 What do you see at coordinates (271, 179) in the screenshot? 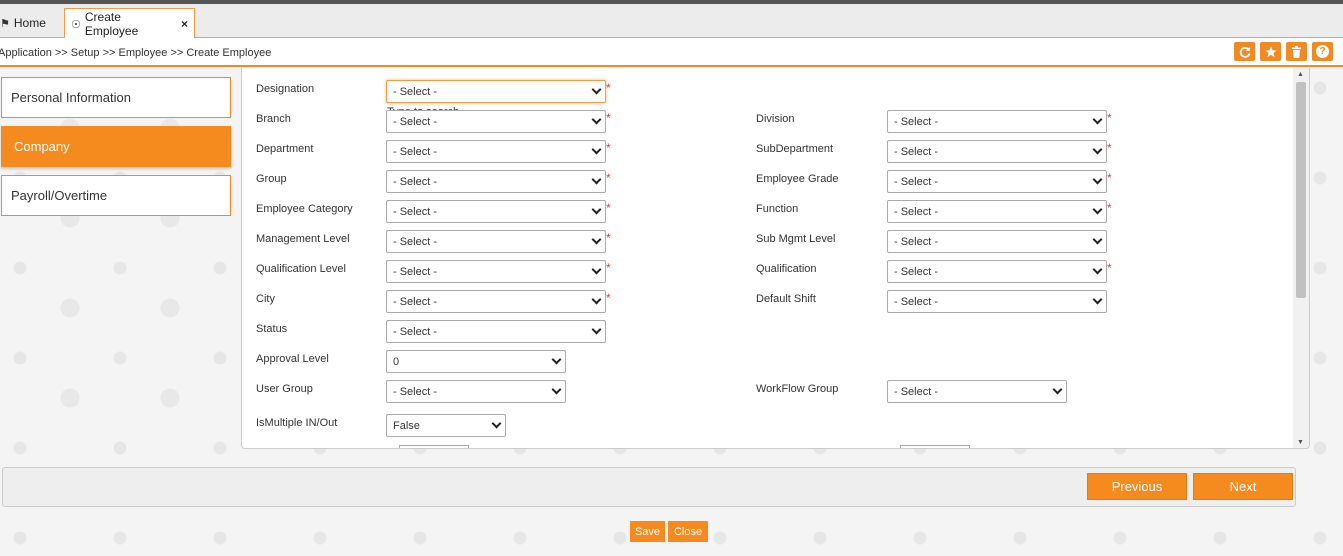
I see `group-label: Group` at bounding box center [271, 179].